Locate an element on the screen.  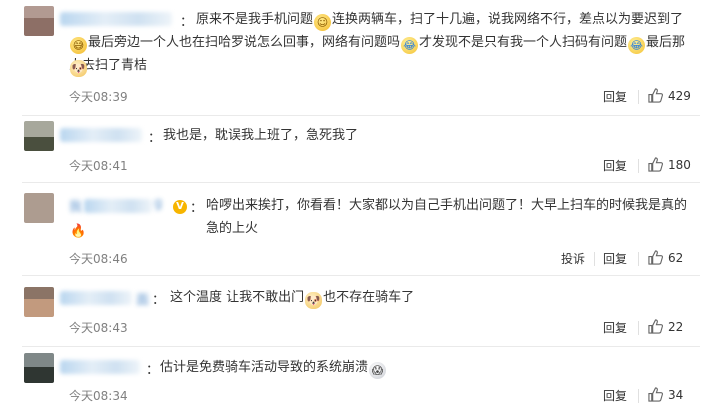
timestamp: 今天08:34 is located at coordinates (98, 396).